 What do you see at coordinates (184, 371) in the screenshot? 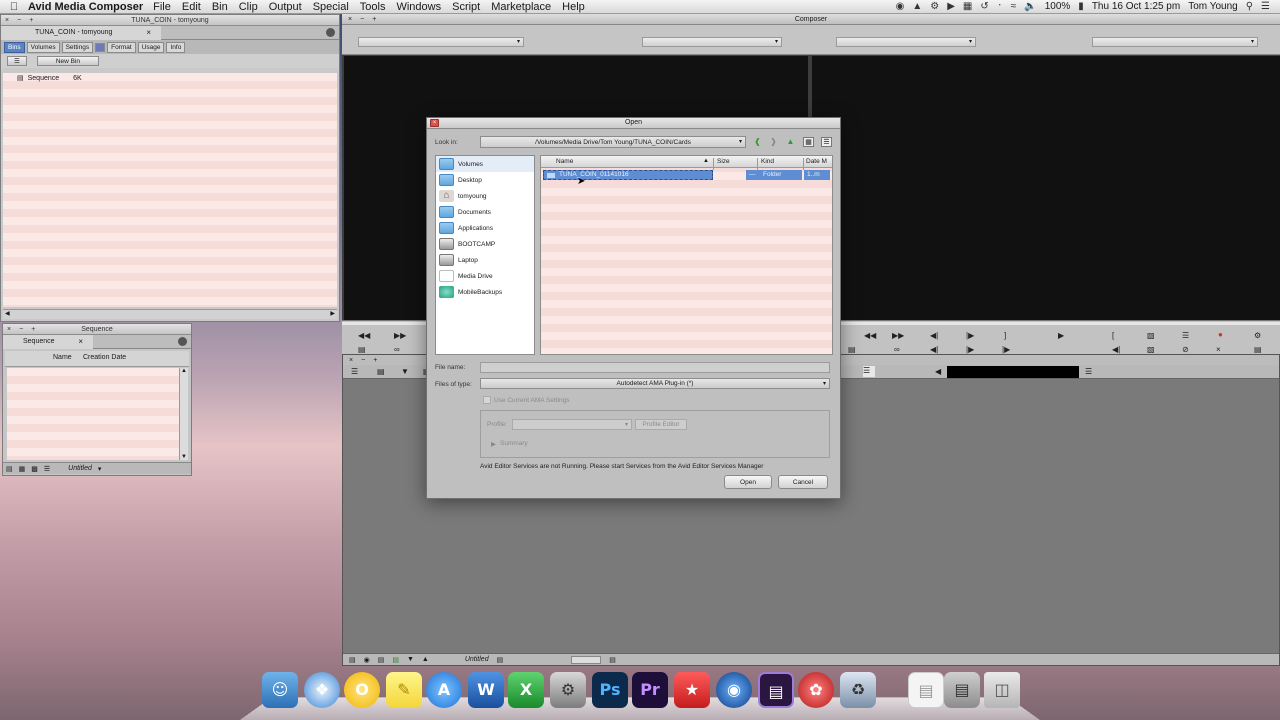
I see `scroll-up-icon: ▲` at bounding box center [184, 371].